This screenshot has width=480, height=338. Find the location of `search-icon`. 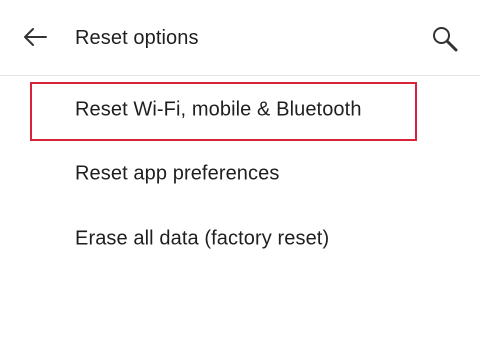

search-icon is located at coordinates (445, 39).